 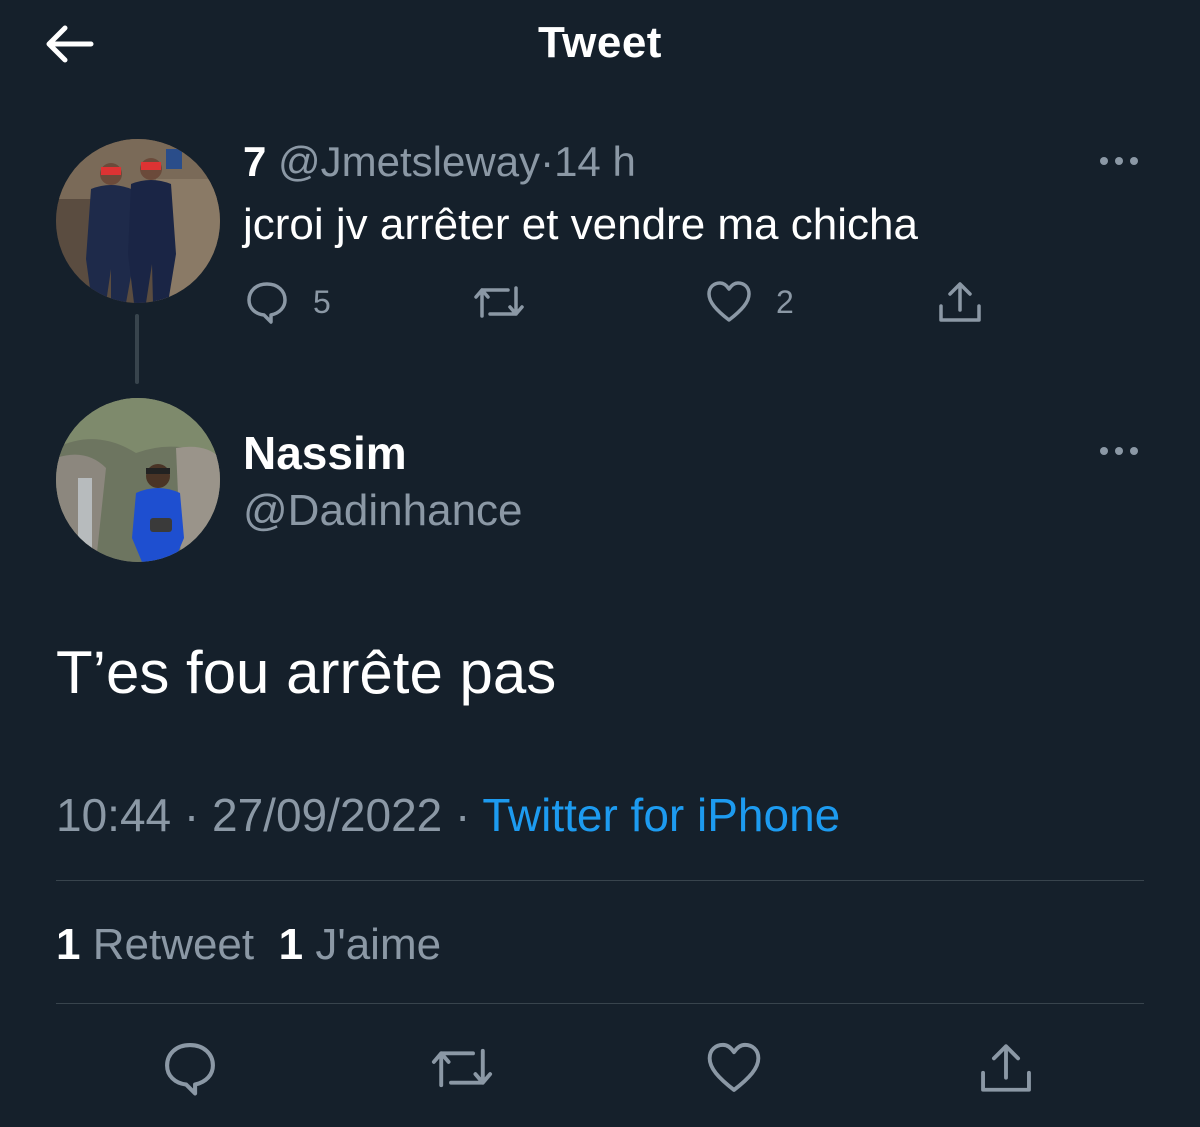 I want to click on avatar-dadinhance, so click(x=138, y=480).